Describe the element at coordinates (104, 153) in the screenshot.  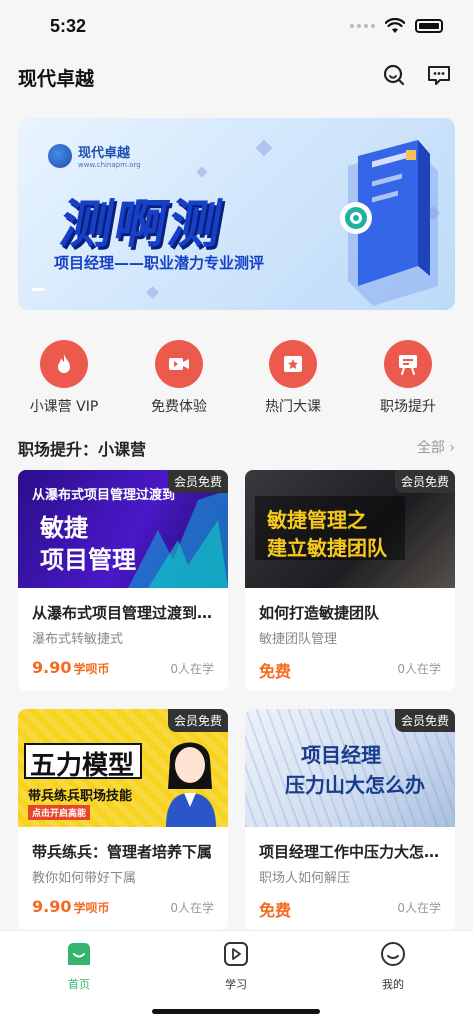
I see `banner-logo-text: 现代卓越` at that location.